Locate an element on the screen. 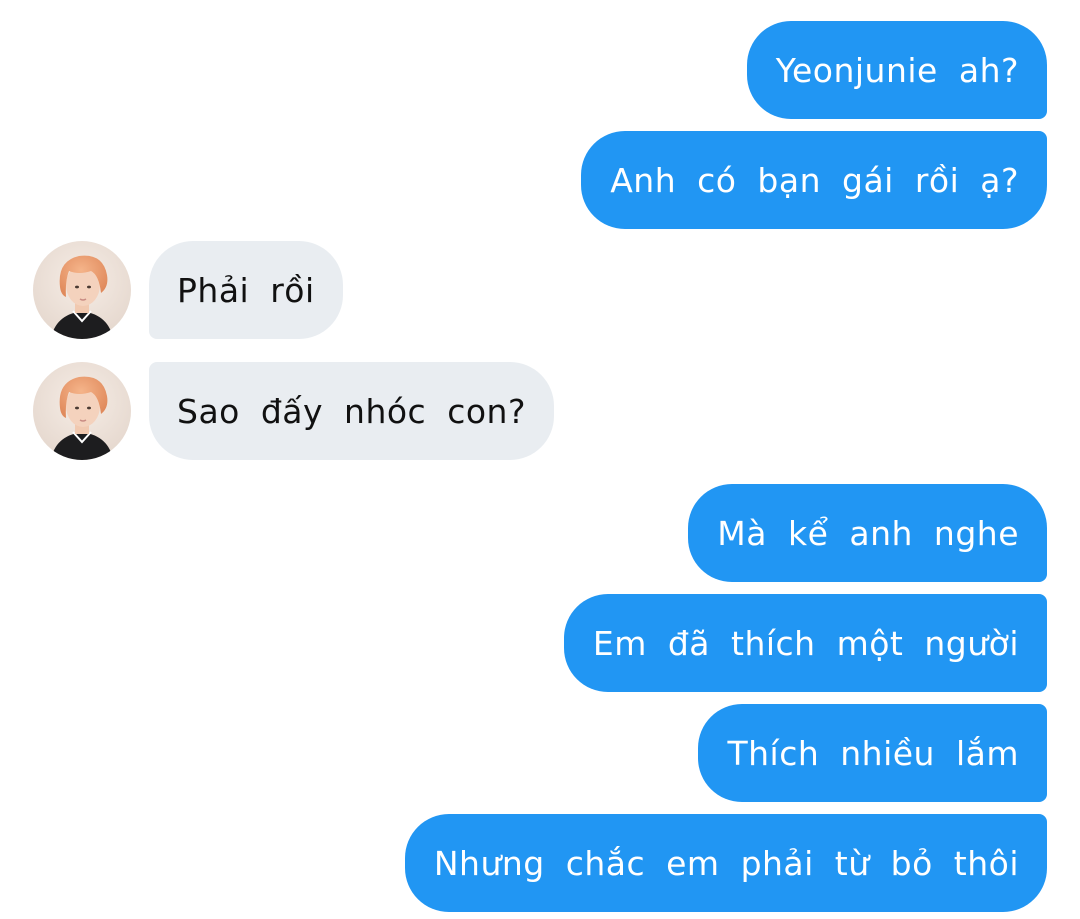 The image size is (1080, 919). message-bubble-sent: Mà kể anh nghe is located at coordinates (867, 533).